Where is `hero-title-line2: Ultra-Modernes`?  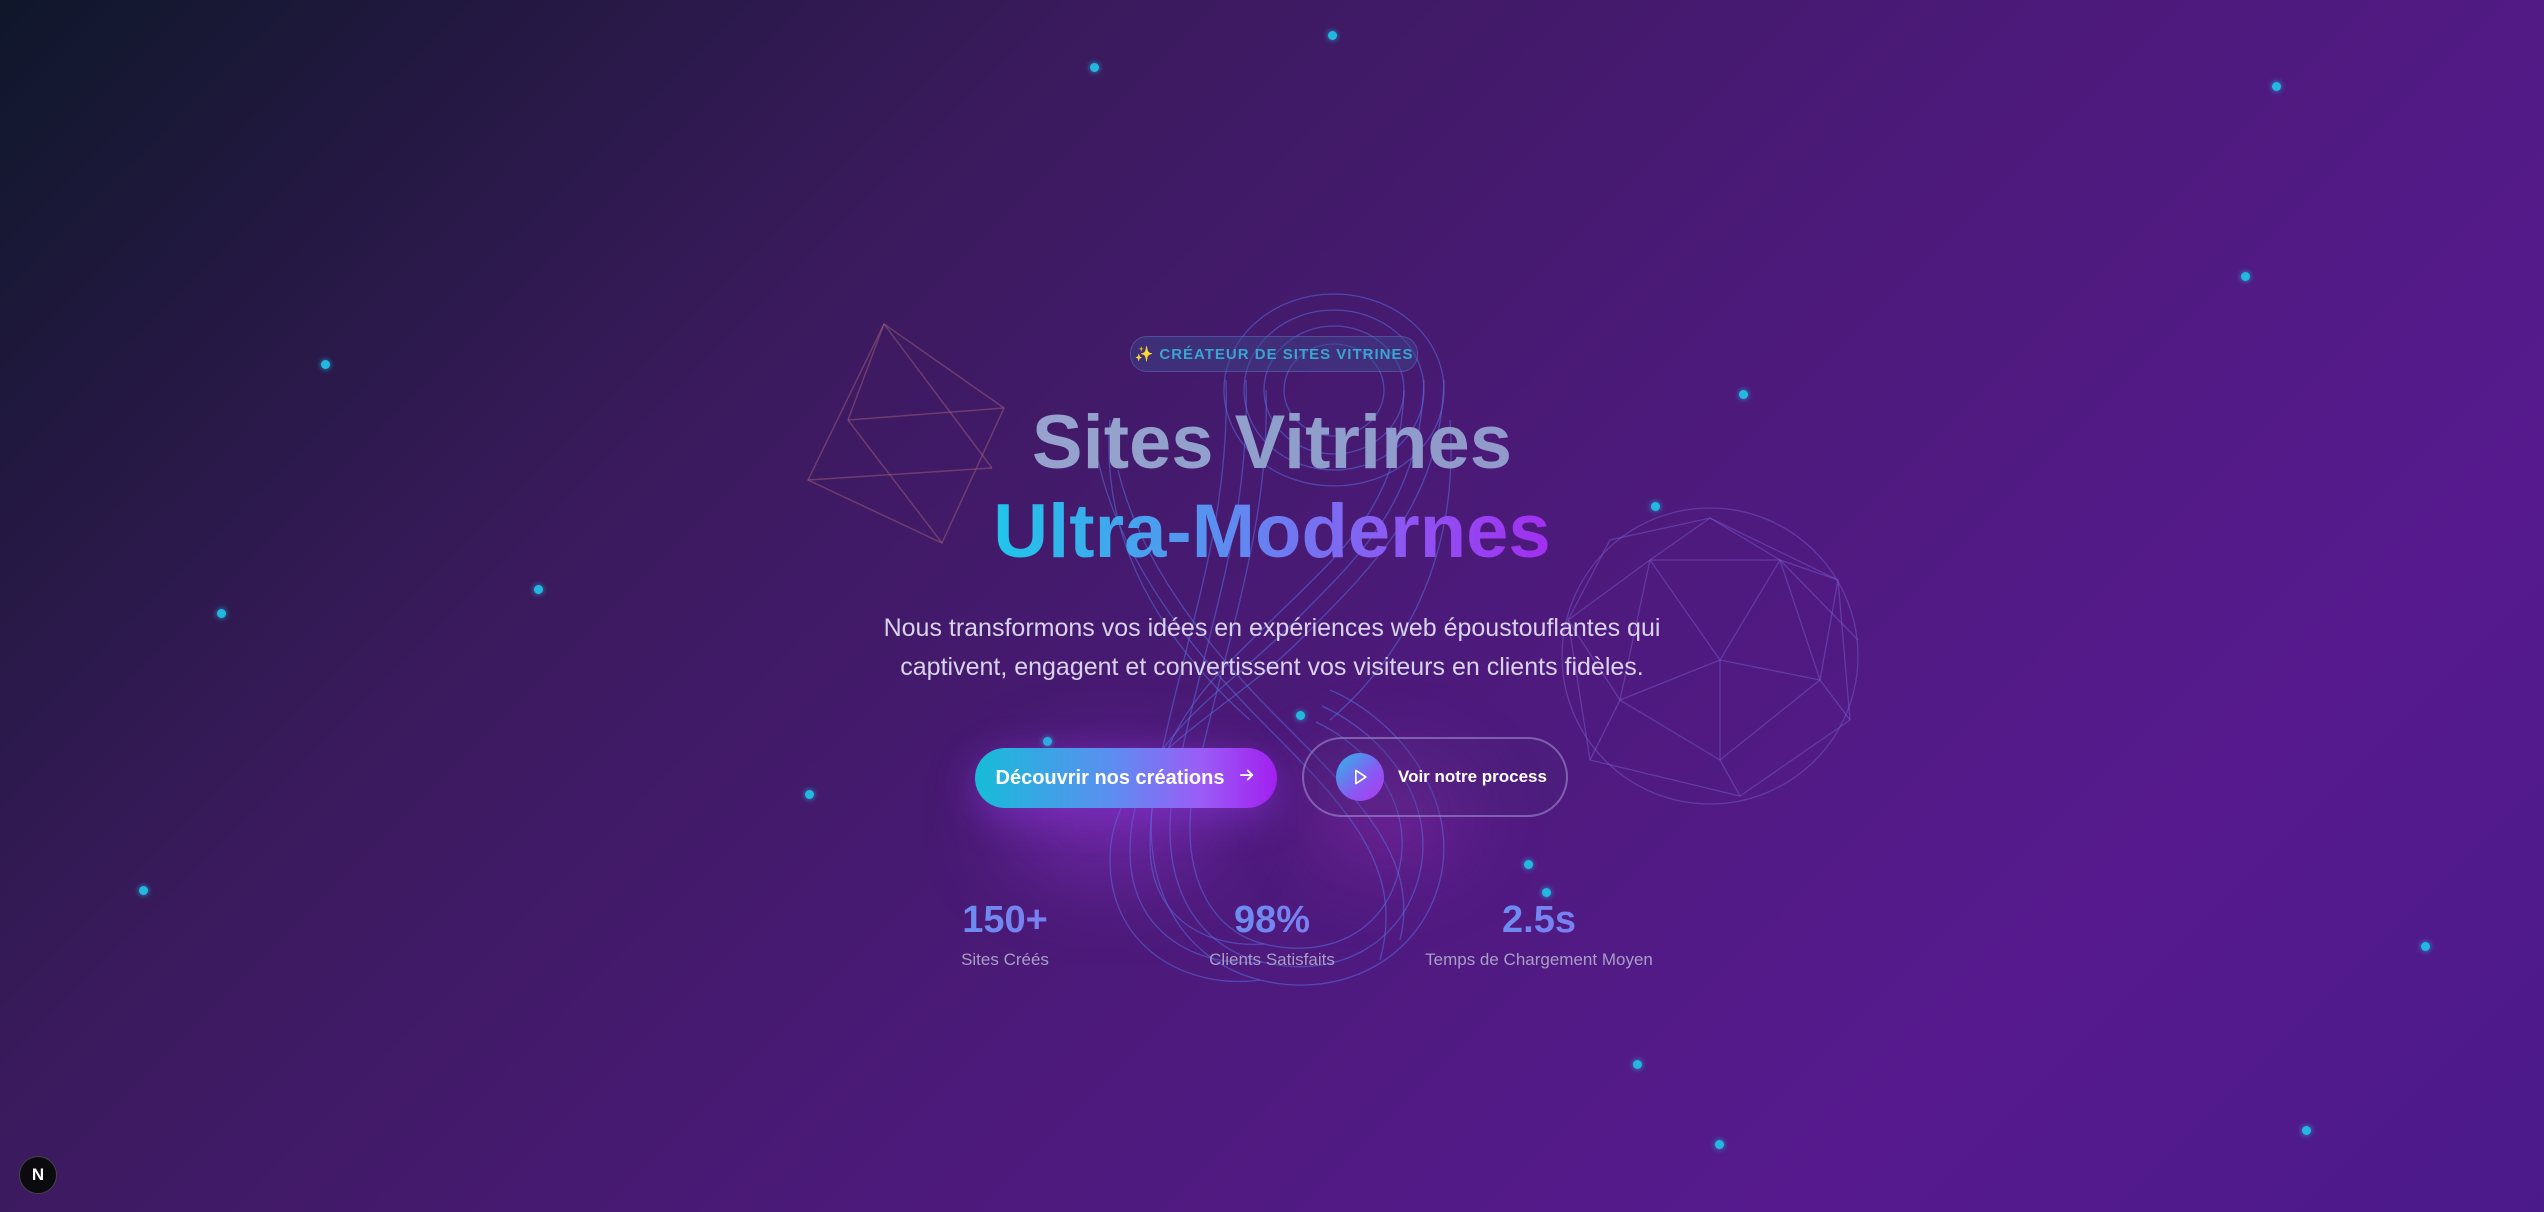 hero-title-line2: Ultra-Modernes is located at coordinates (1272, 532).